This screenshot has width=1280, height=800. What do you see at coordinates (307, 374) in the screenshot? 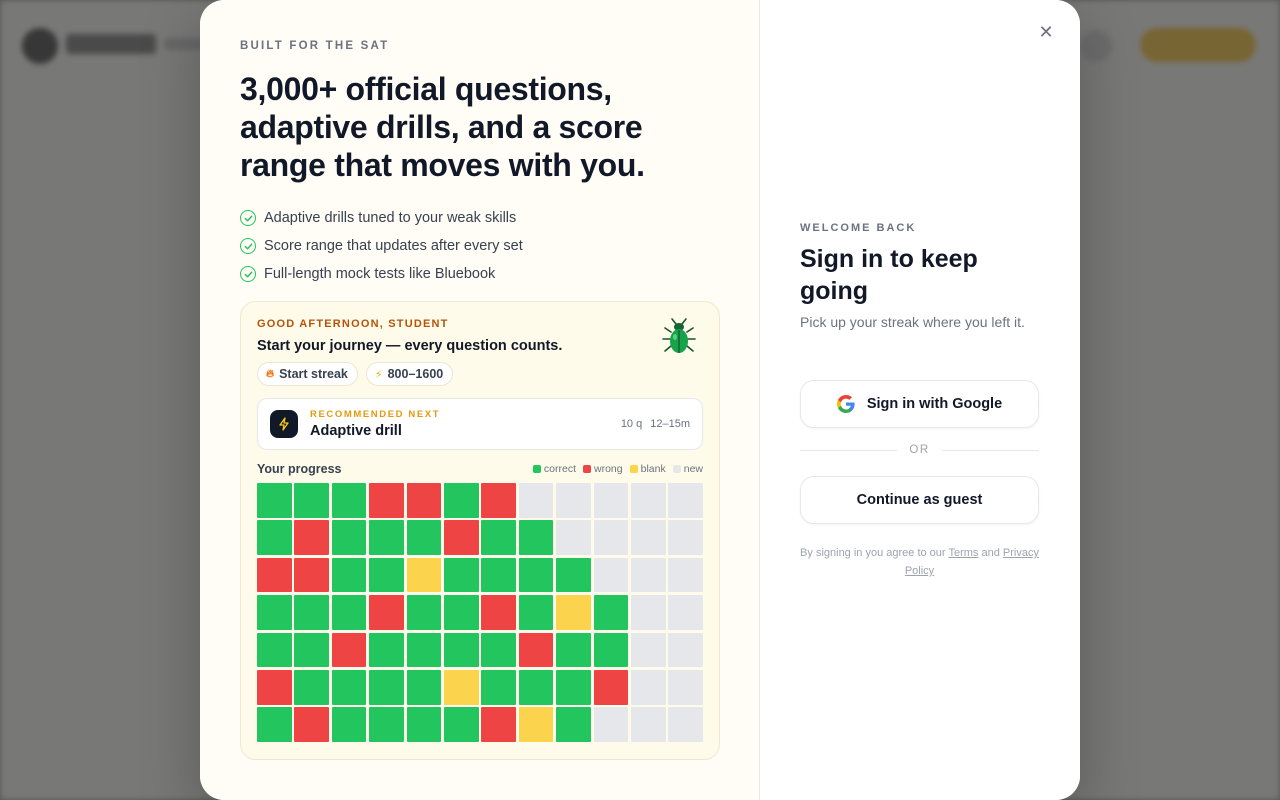
I see `streak-pill: 🔥︎ Start streak` at bounding box center [307, 374].